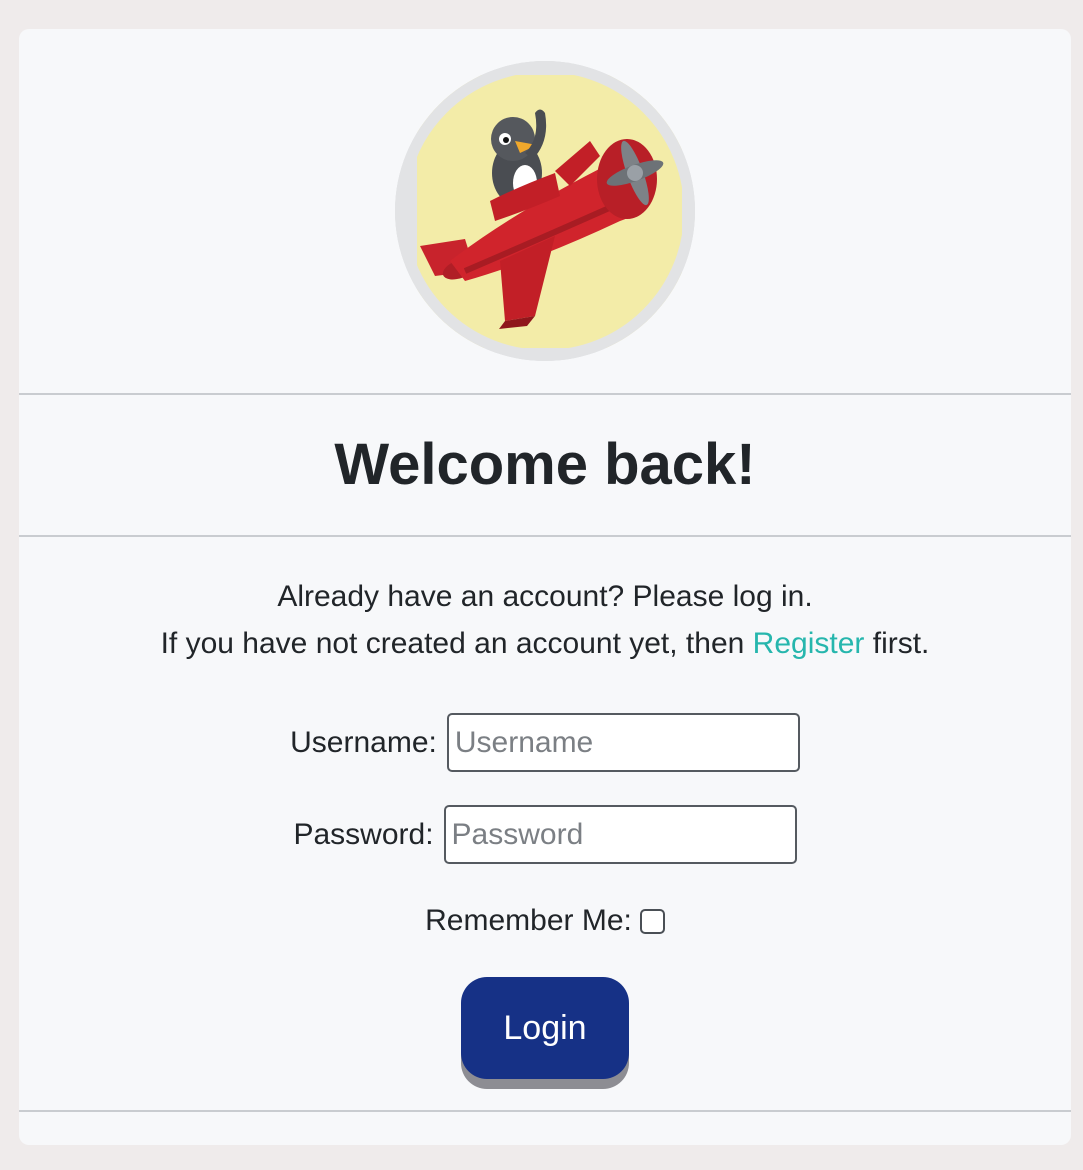  I want to click on avatar, so click(545, 211).